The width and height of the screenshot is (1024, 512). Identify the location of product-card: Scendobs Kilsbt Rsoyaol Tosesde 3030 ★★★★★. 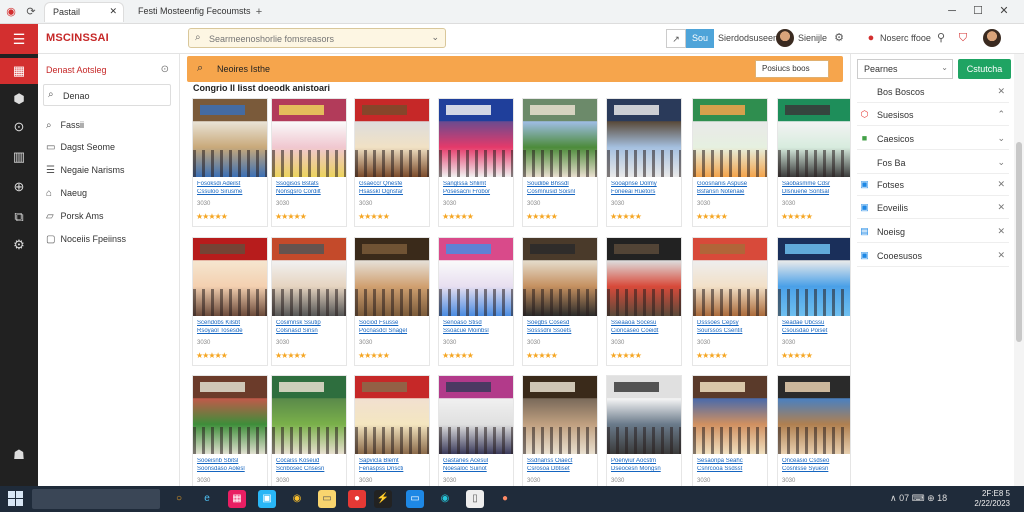
(230, 301).